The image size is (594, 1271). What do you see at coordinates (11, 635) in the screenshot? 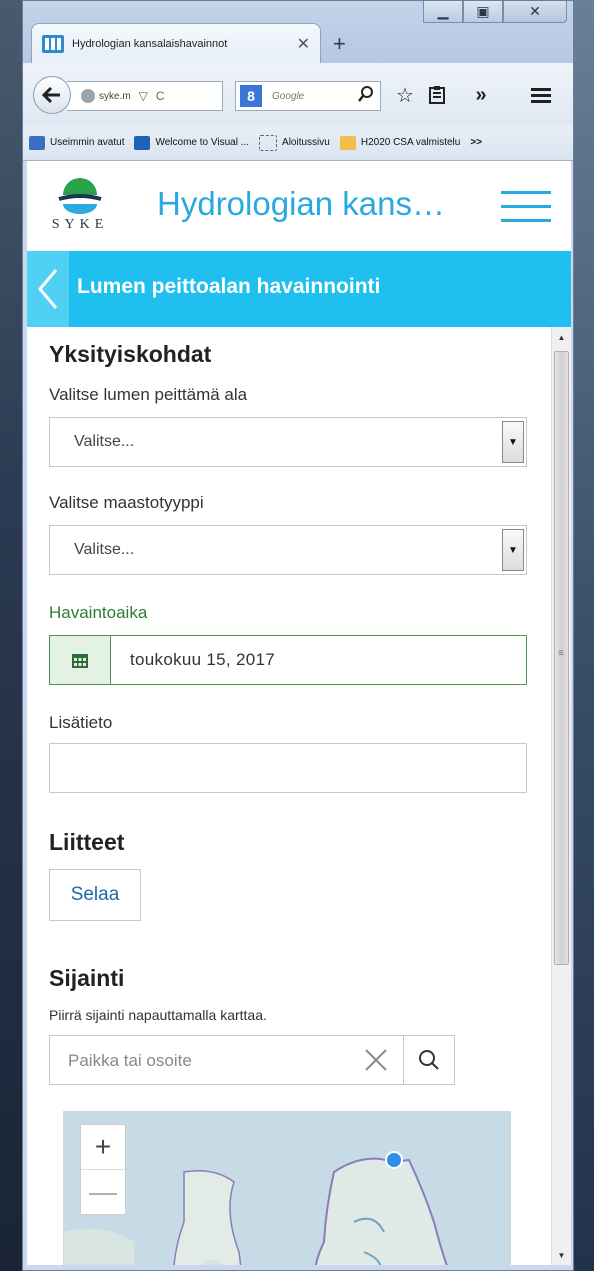
I see `desktop-background-left` at bounding box center [11, 635].